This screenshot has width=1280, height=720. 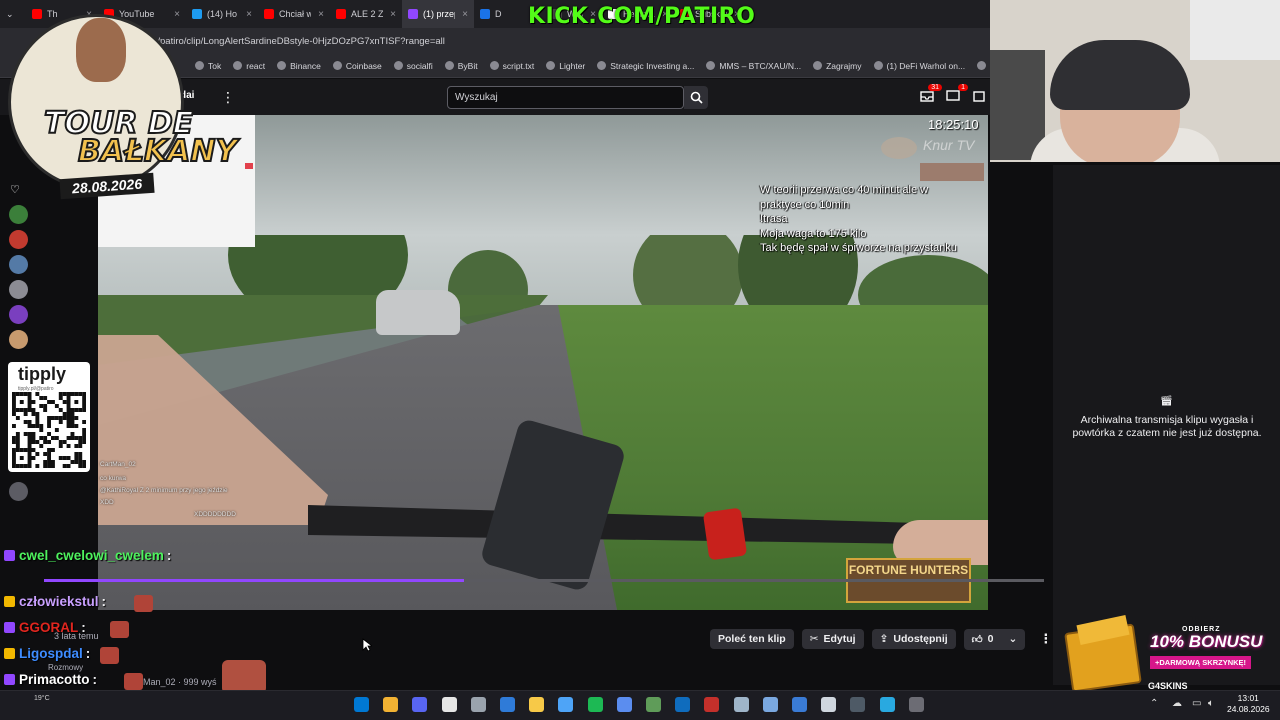 I want to click on clock: 13:01 24.08.2026, so click(x=1248, y=704).